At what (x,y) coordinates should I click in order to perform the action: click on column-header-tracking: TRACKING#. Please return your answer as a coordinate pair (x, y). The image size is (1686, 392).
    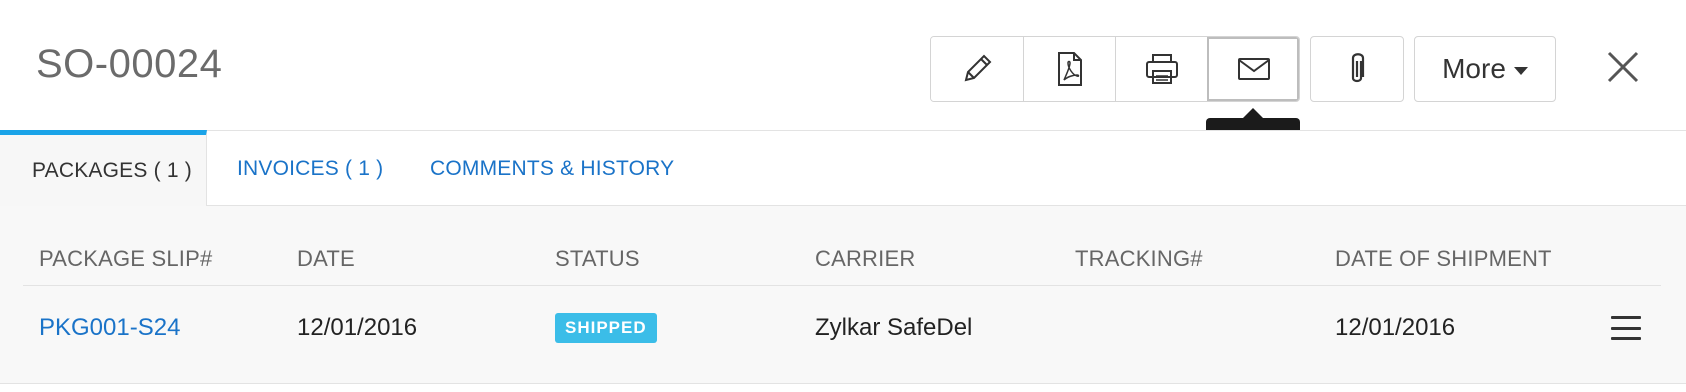
    Looking at the image, I should click on (1139, 258).